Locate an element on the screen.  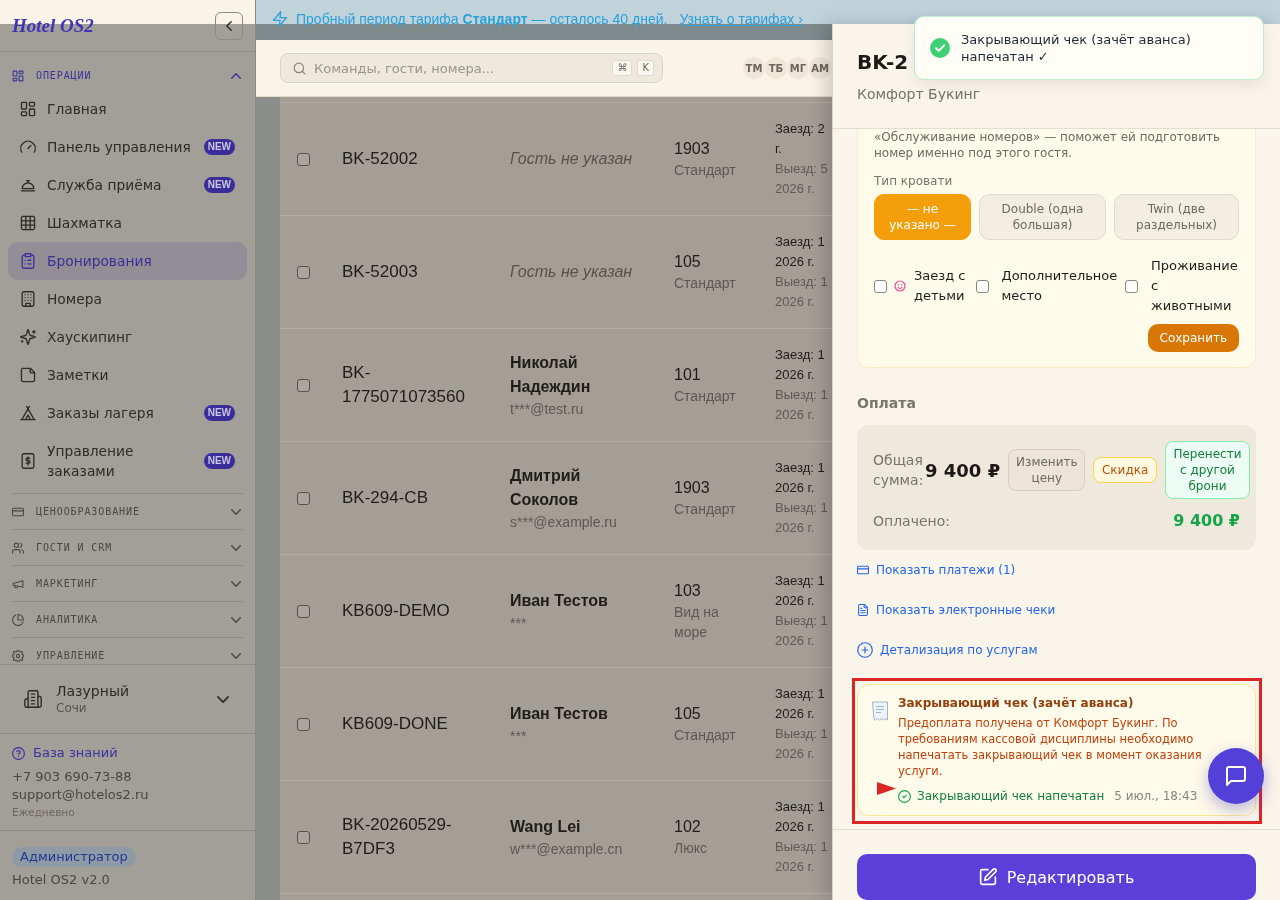
help-link: База знаний is located at coordinates (65, 753).